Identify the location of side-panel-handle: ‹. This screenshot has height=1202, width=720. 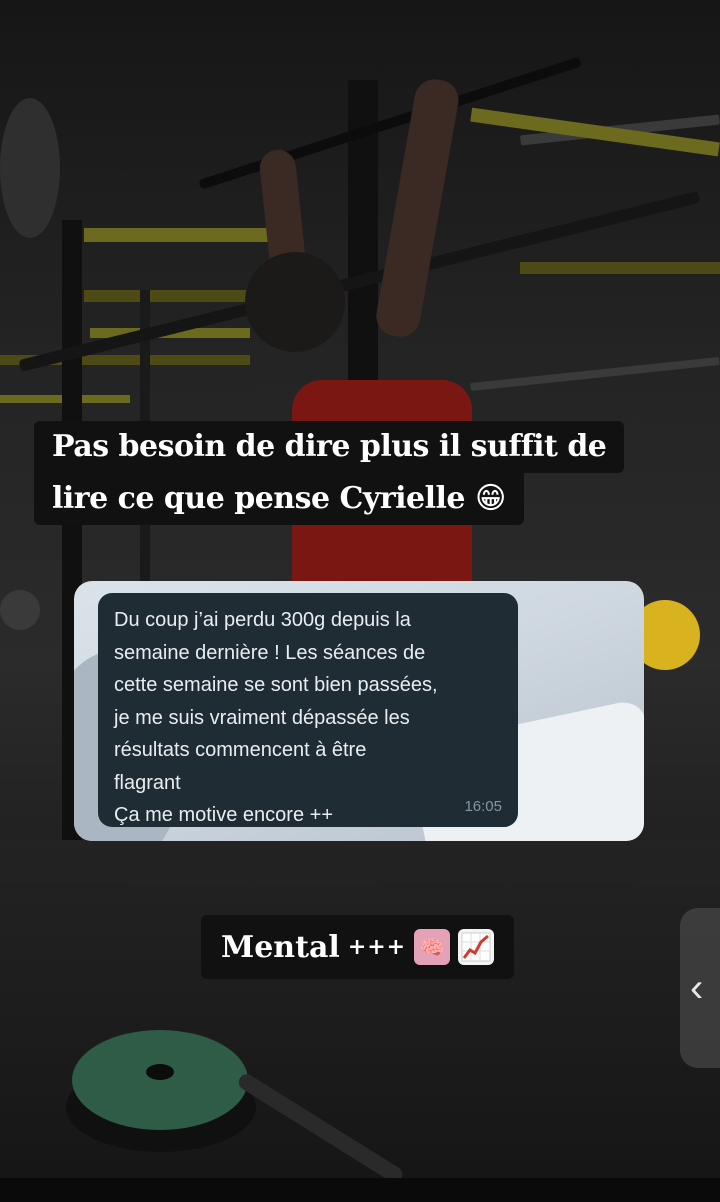
(700, 988).